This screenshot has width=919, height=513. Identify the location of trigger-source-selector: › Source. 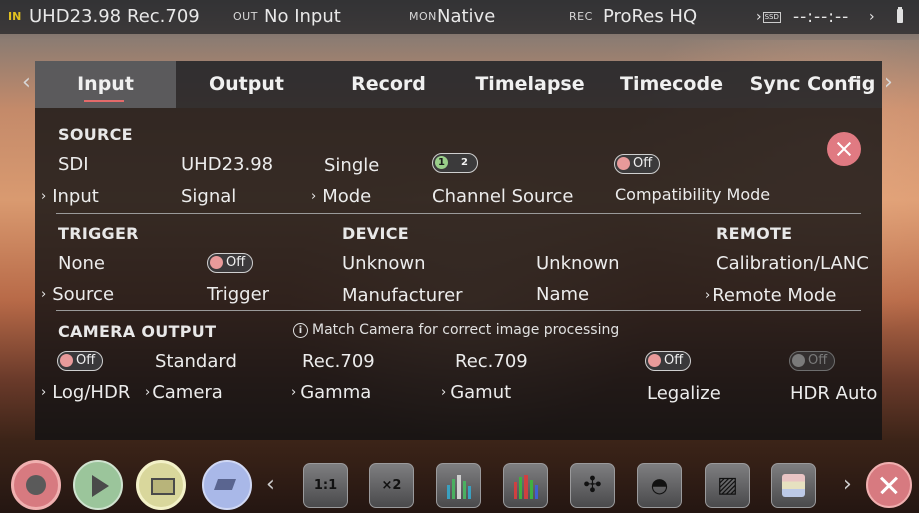
(77, 294).